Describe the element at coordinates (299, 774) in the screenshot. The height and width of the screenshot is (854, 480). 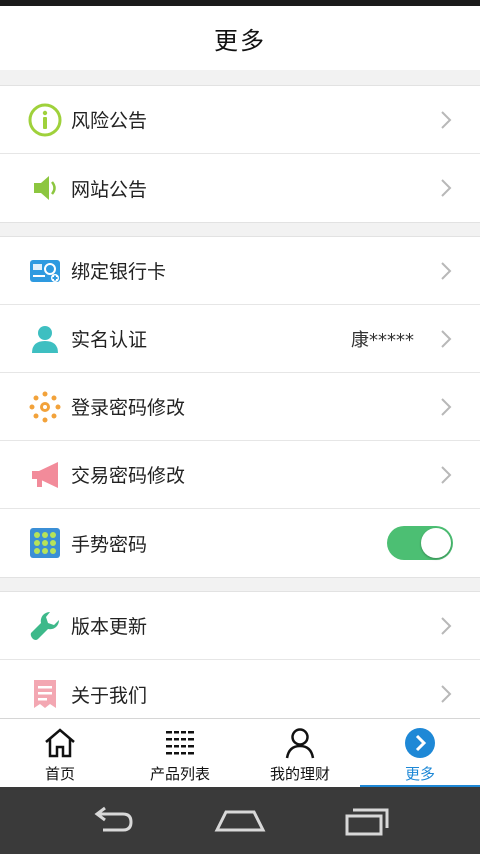
I see `tab-label: 我的理财` at that location.